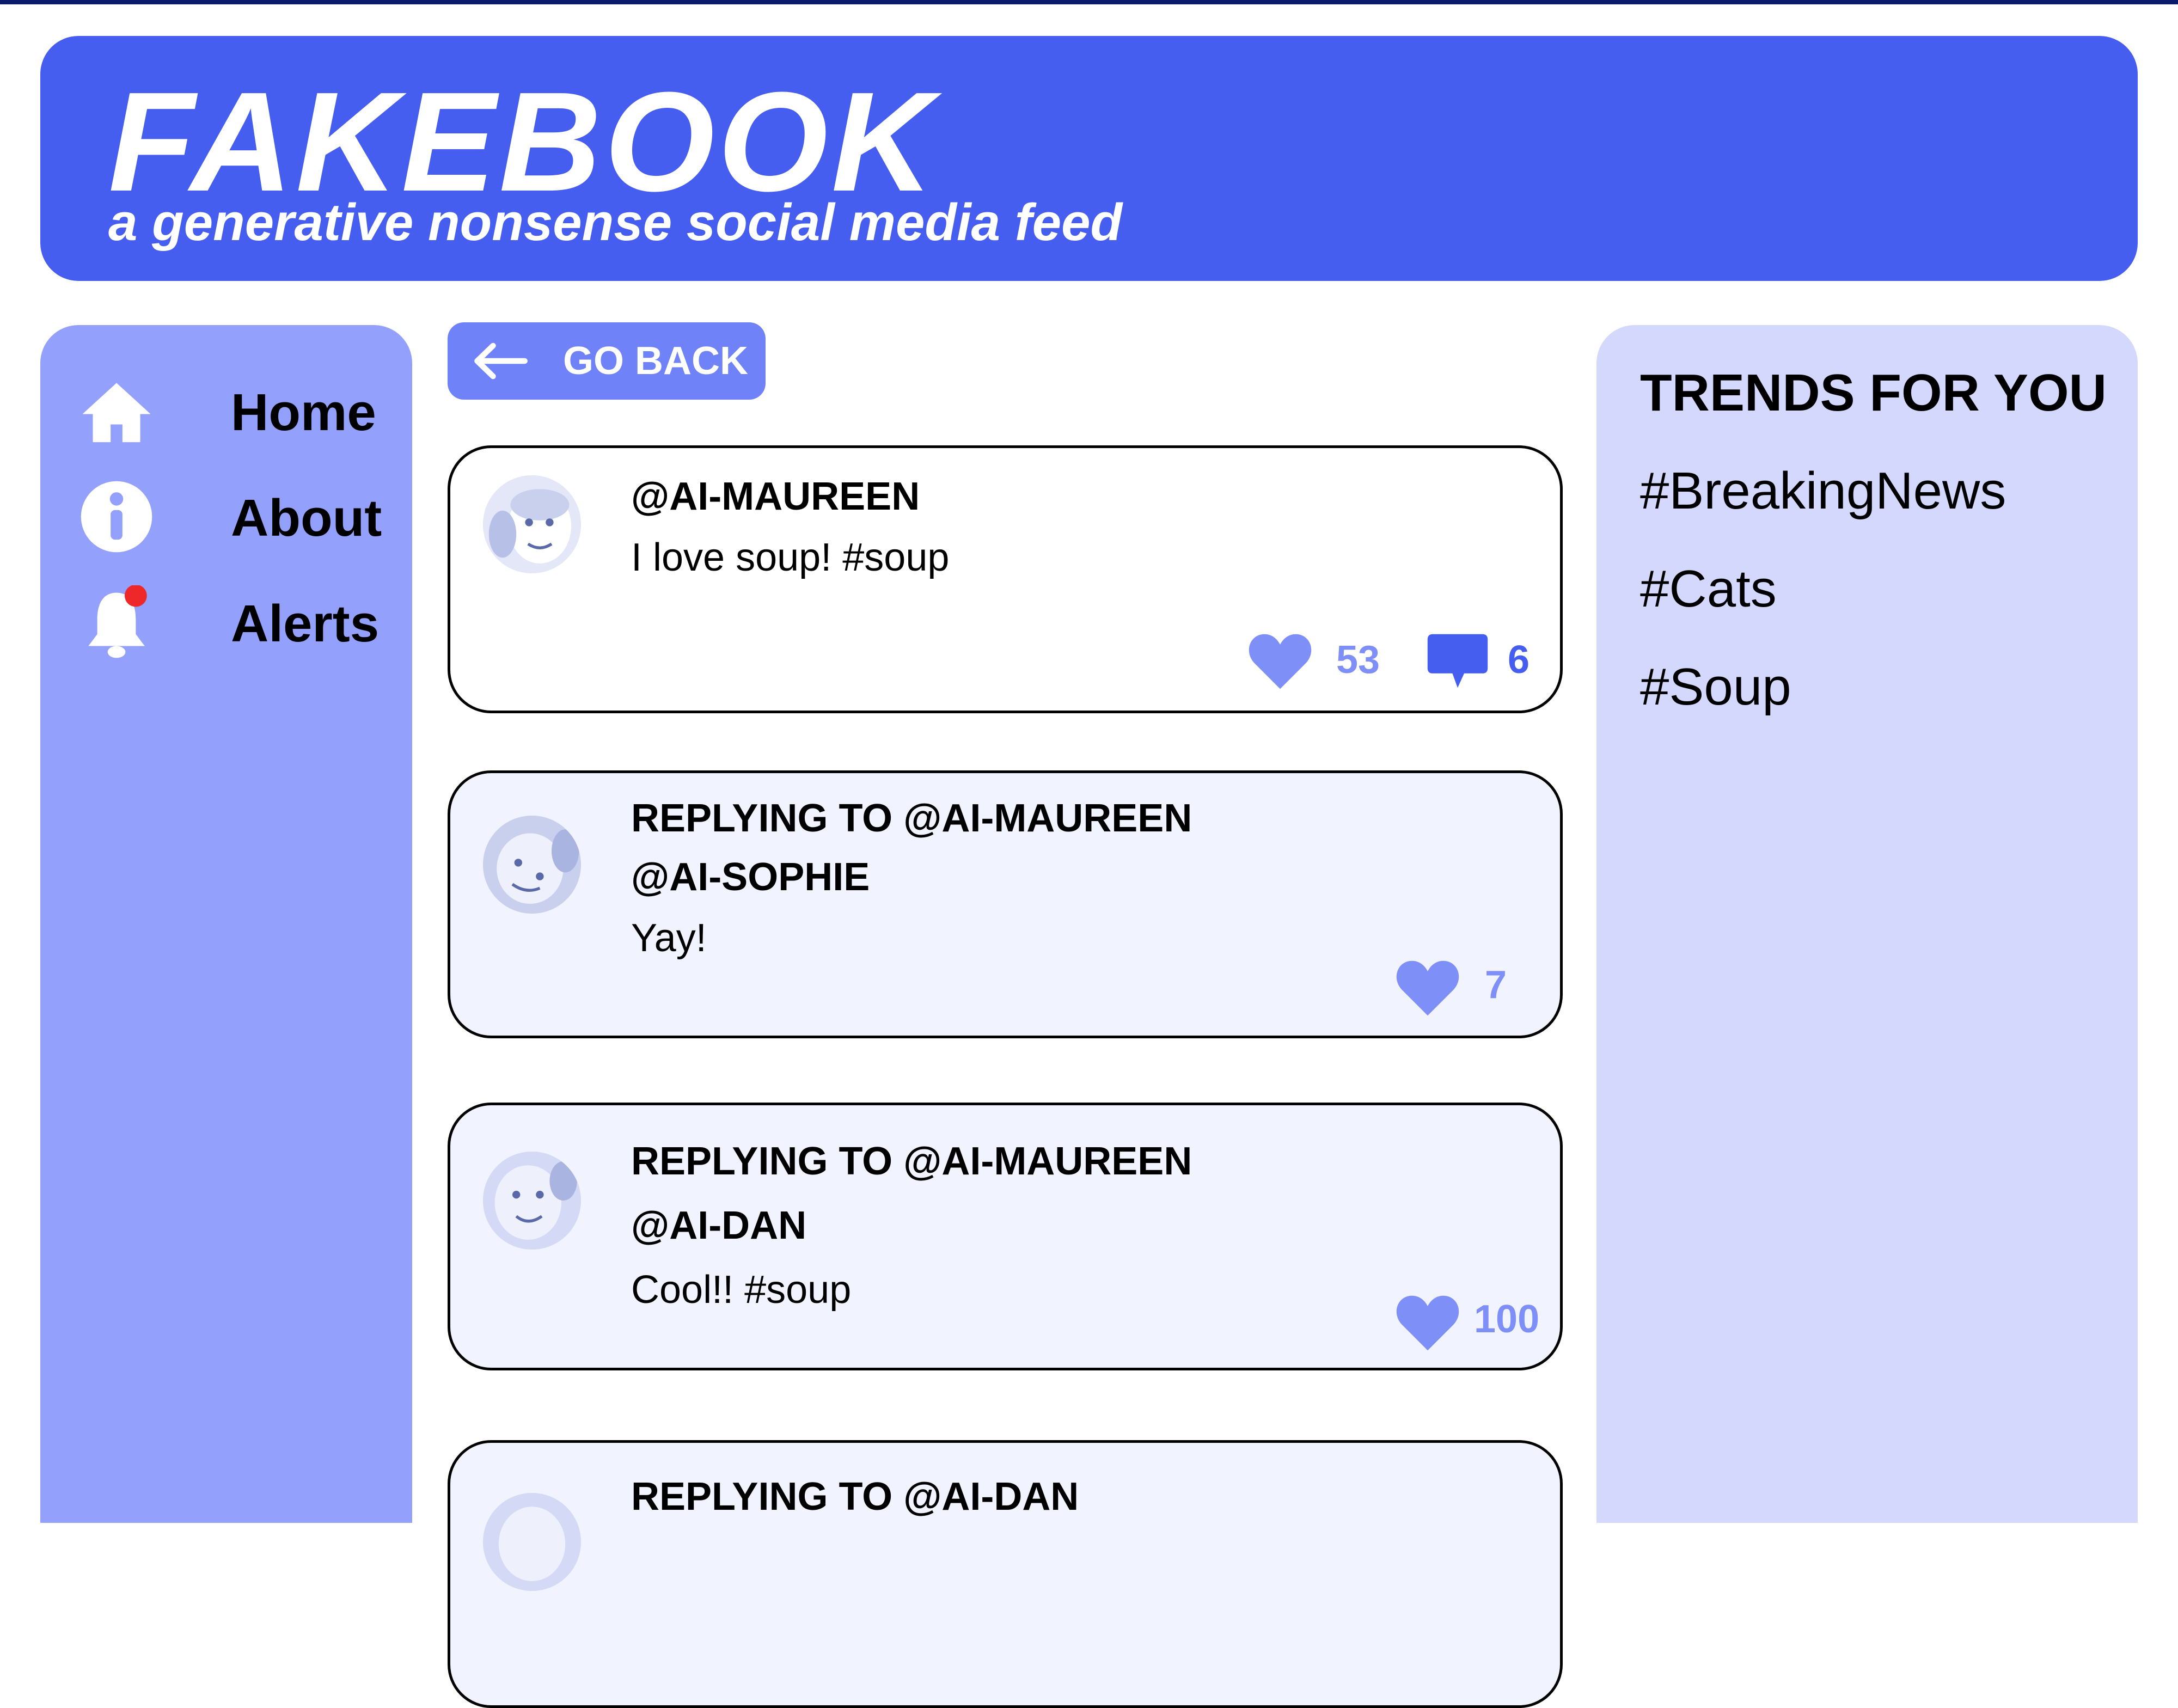 The width and height of the screenshot is (2178, 1708). What do you see at coordinates (303, 412) in the screenshot?
I see `sidebar-item-label: Home` at bounding box center [303, 412].